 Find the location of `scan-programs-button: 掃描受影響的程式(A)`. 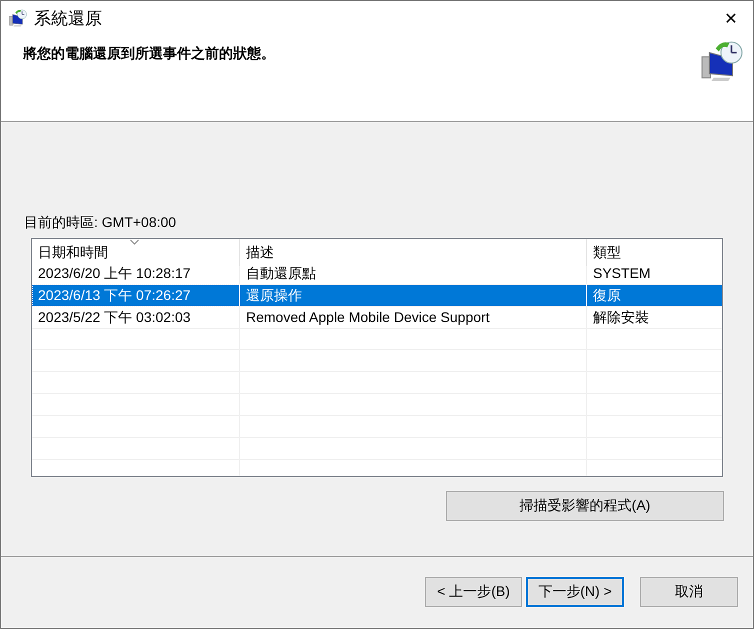

scan-programs-button: 掃描受影響的程式(A) is located at coordinates (585, 506).